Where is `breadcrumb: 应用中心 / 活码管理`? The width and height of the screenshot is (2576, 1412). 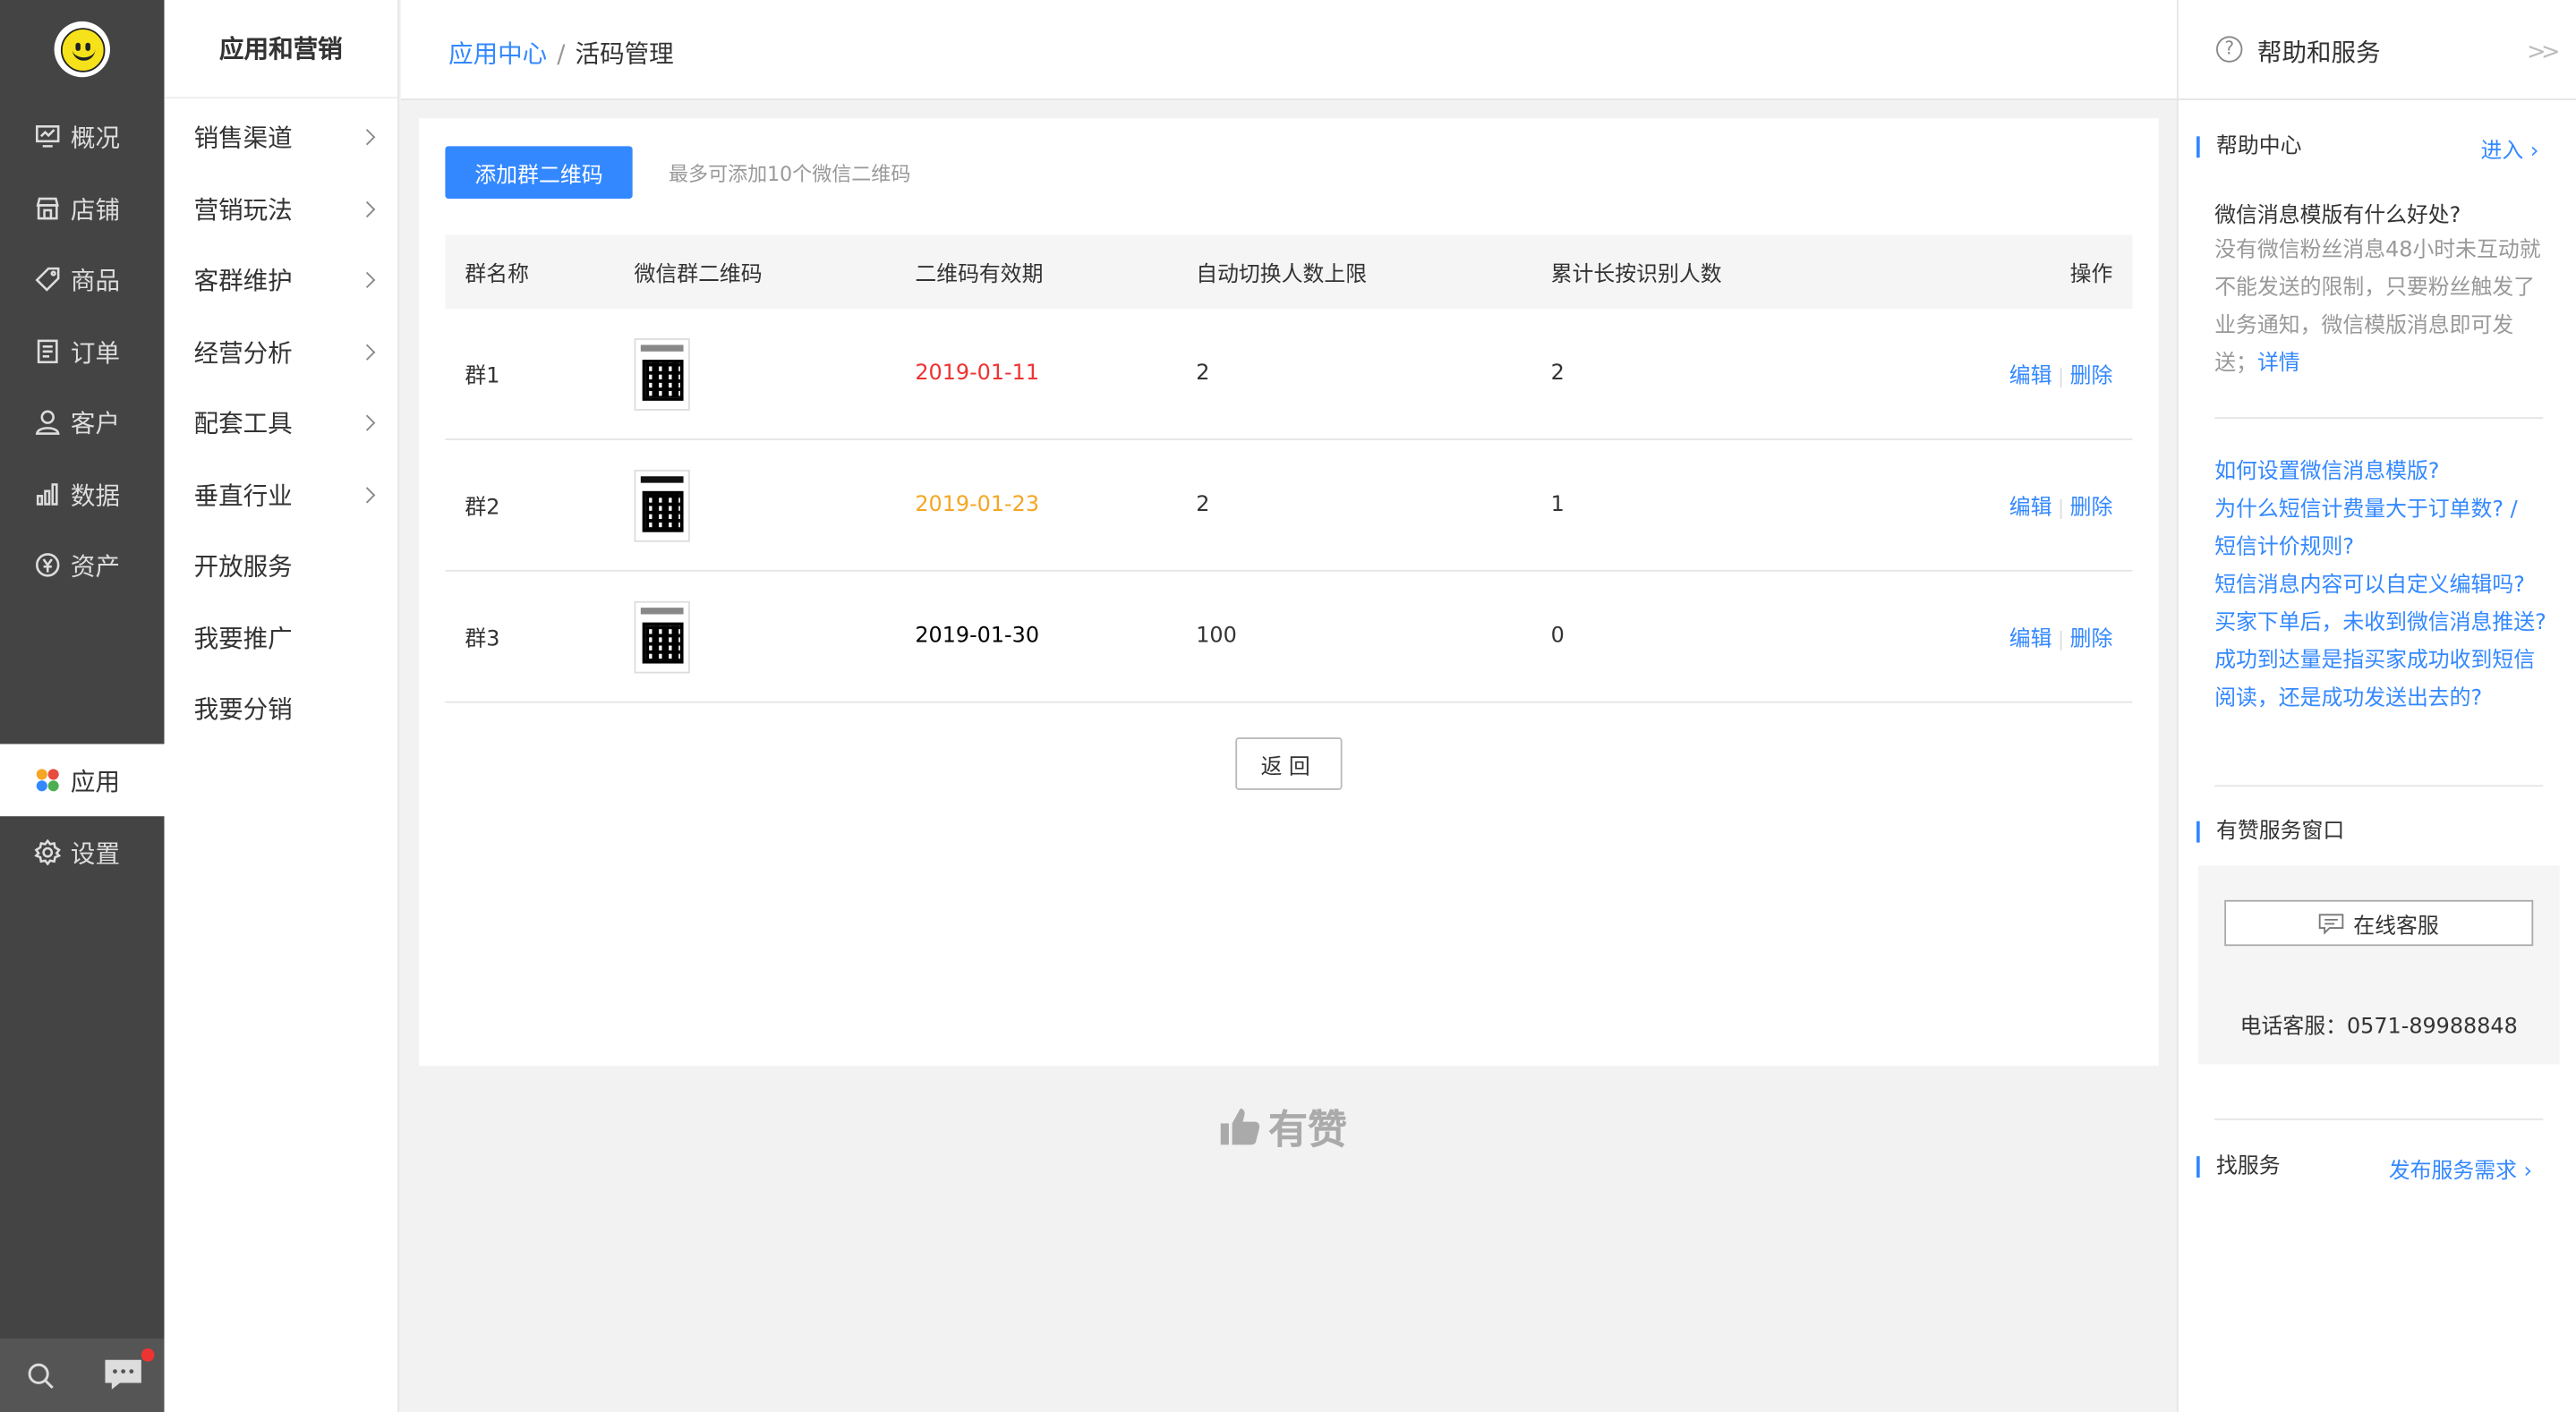
breadcrumb: 应用中心 / 活码管理 is located at coordinates (561, 54).